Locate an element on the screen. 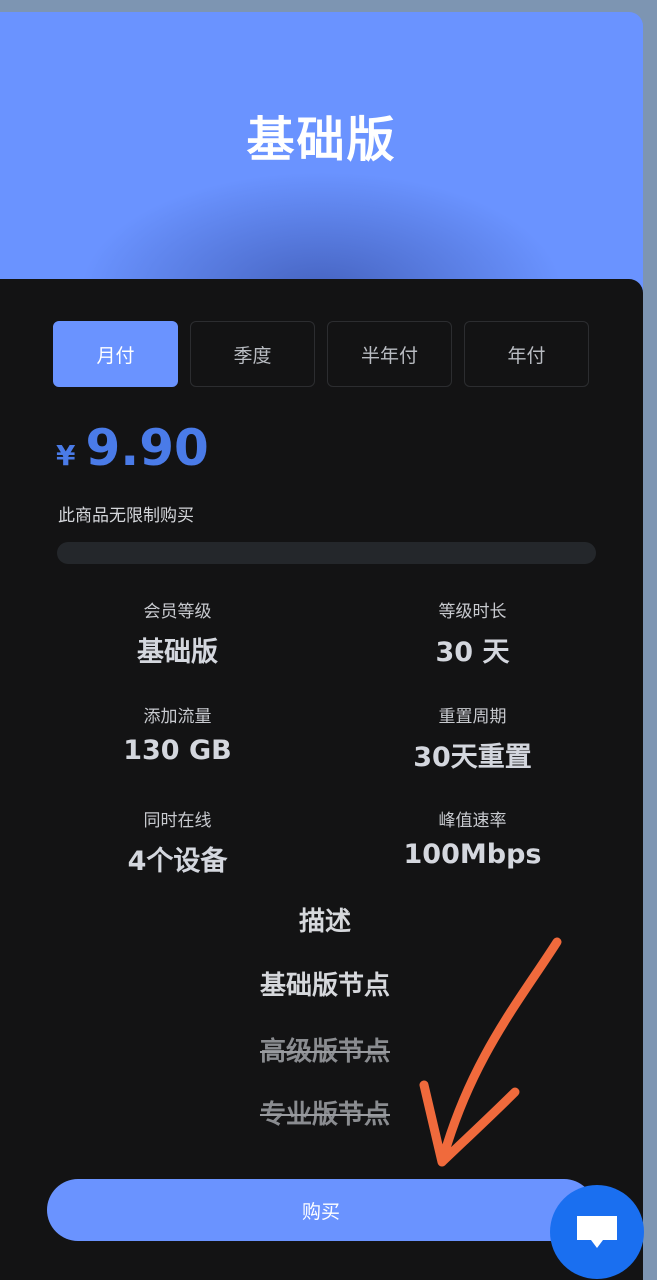  stat-peak-speed: 峰值速率 100Mbps is located at coordinates (472, 838).